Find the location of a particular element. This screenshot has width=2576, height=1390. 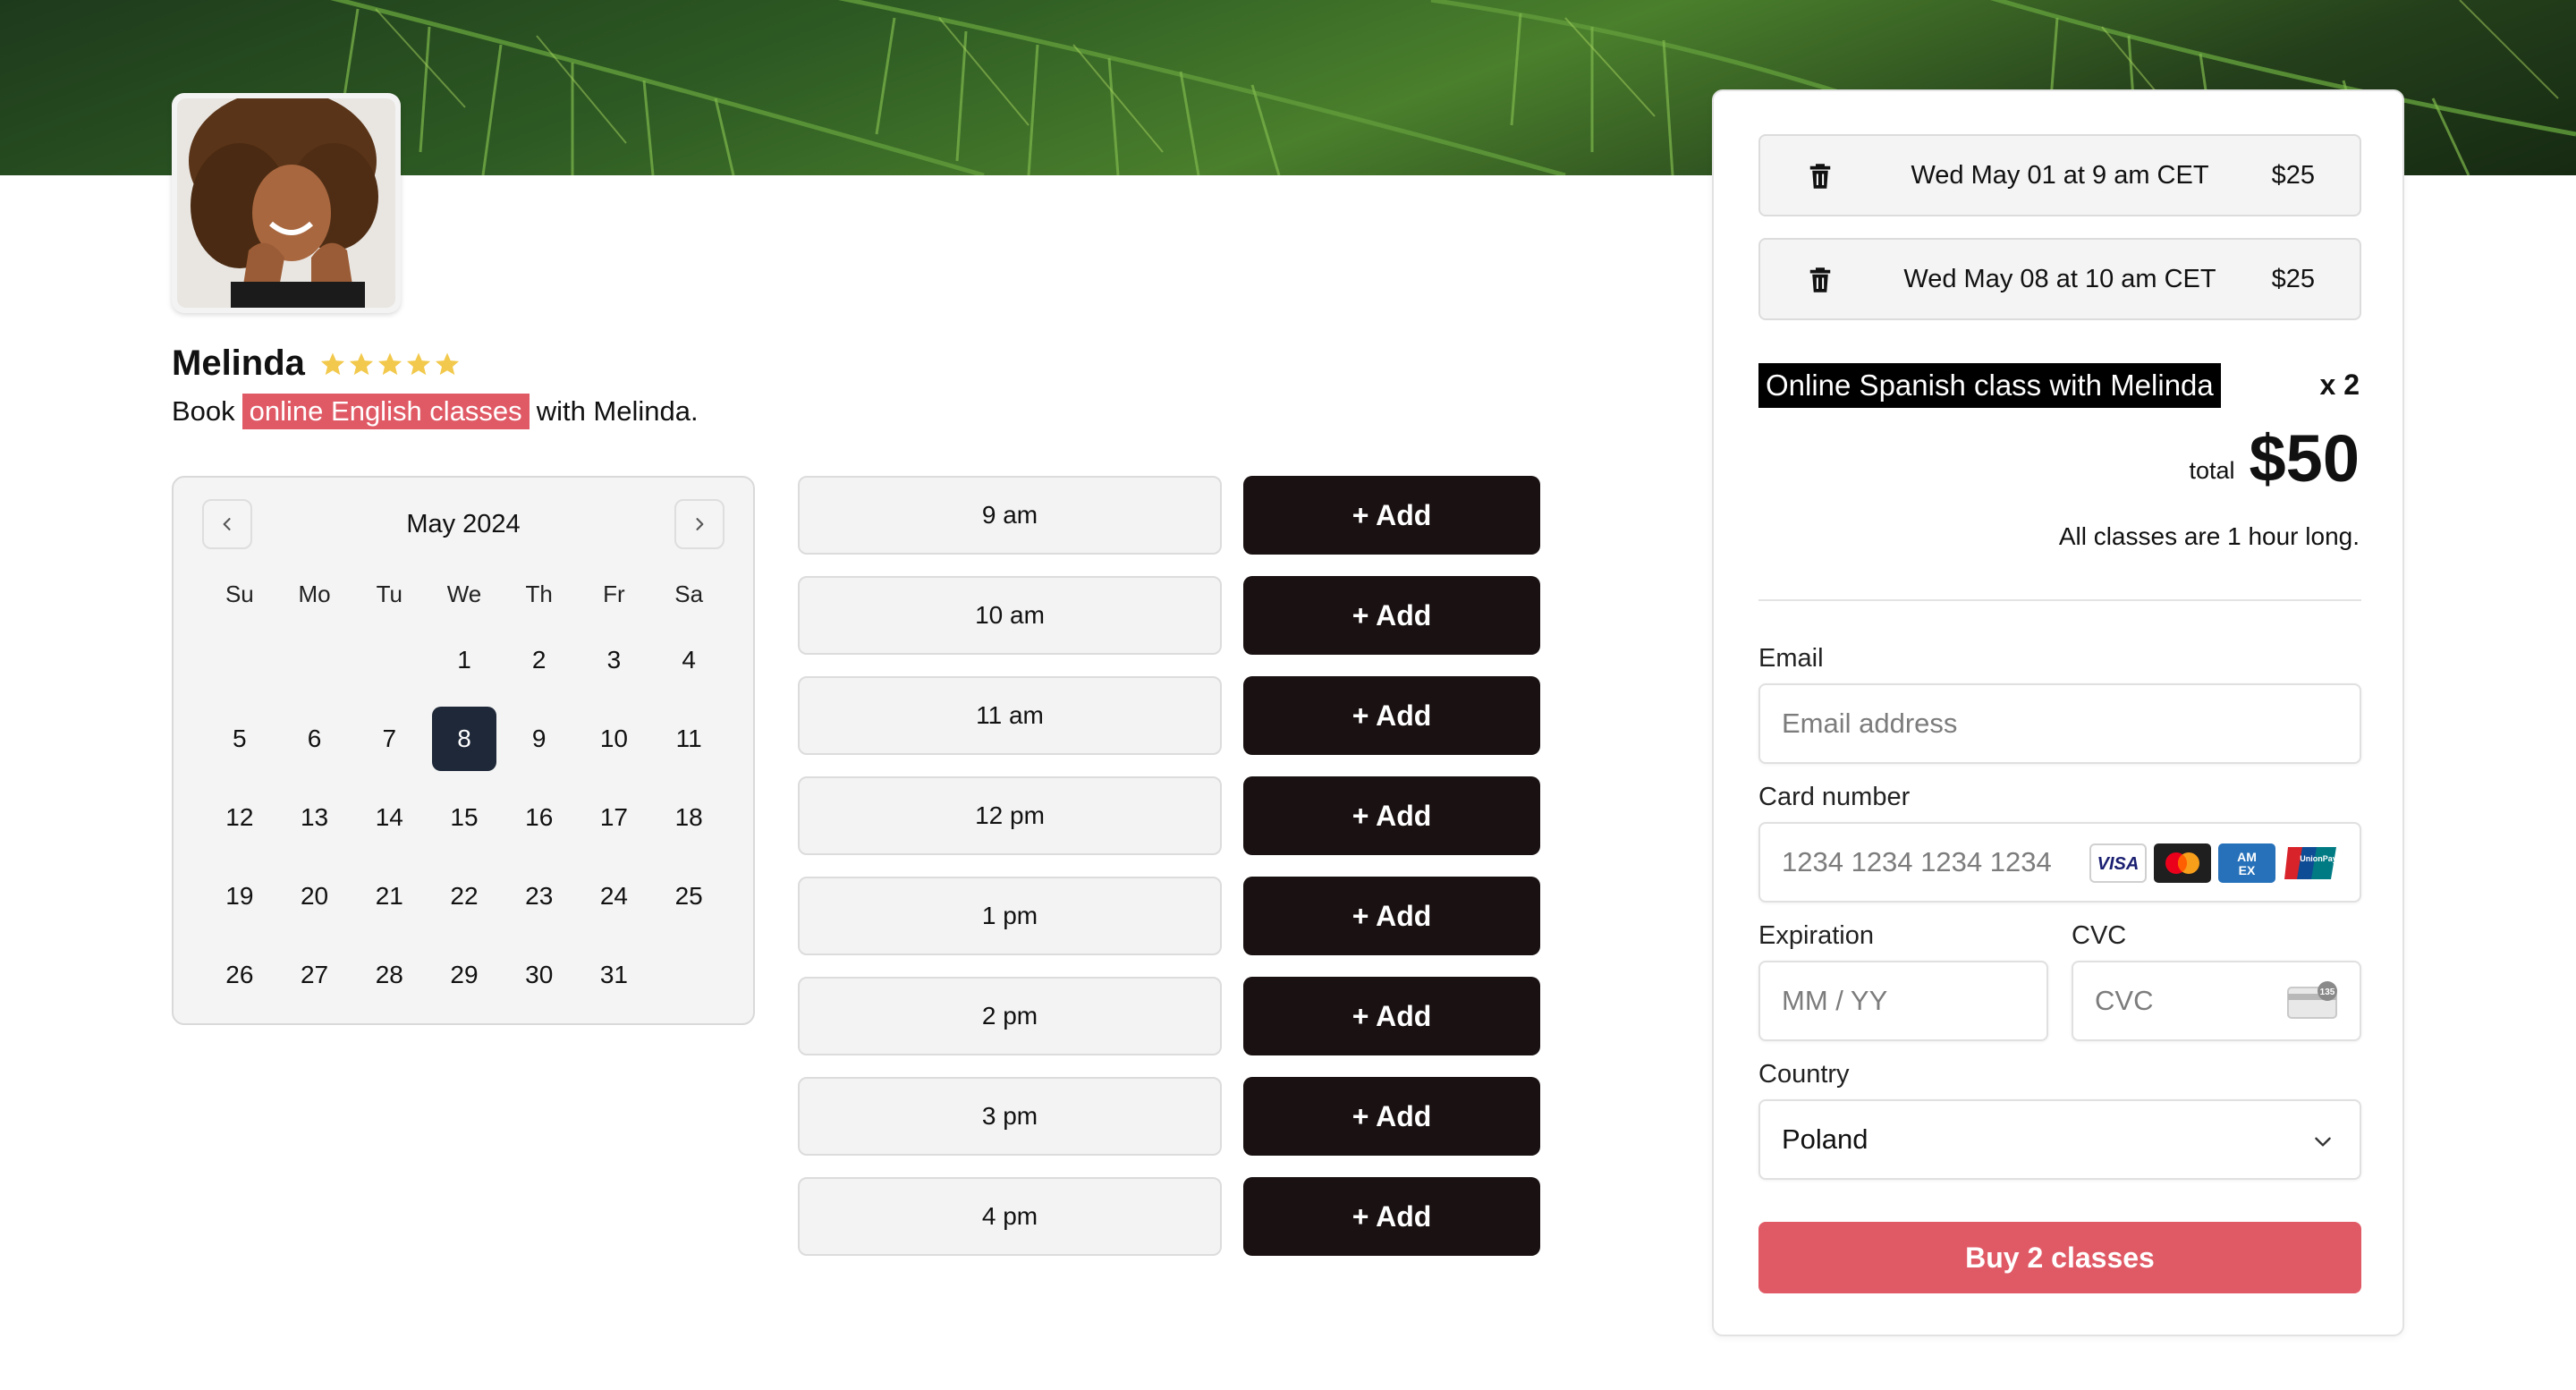

calendar-day: 16 is located at coordinates (539, 817).